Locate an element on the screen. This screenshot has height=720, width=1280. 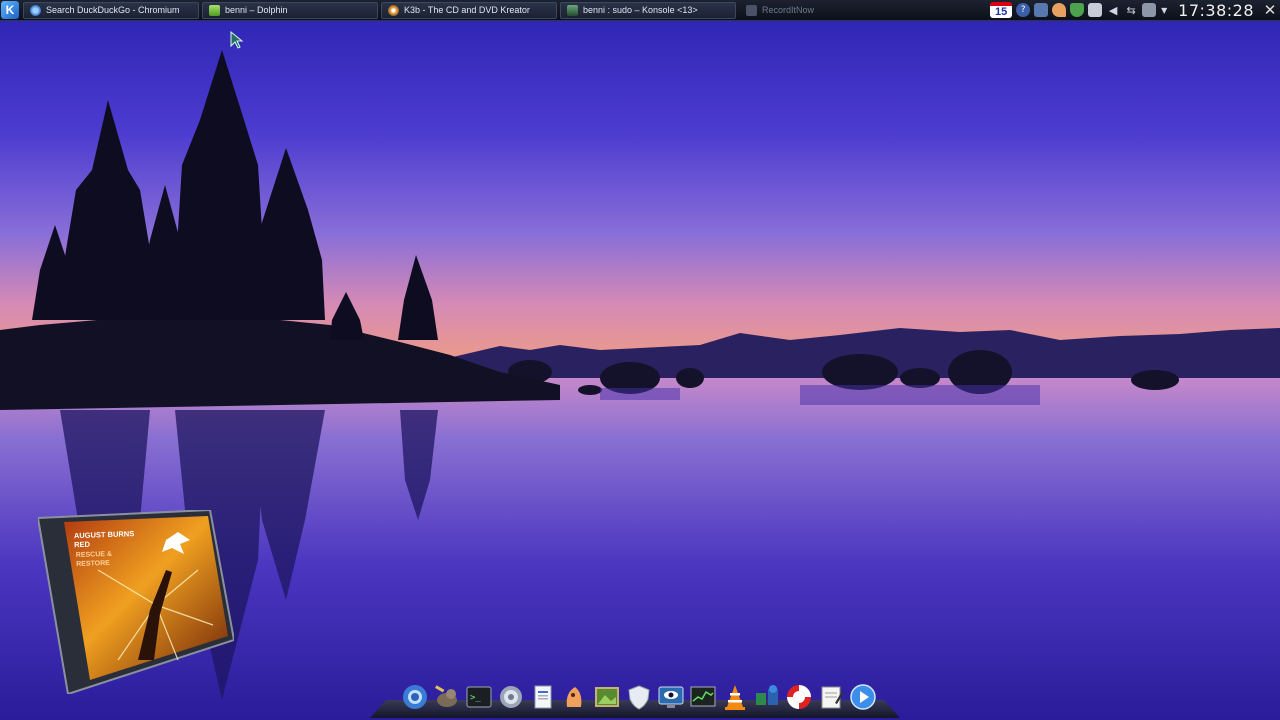
document-icon is located at coordinates (542, 697).